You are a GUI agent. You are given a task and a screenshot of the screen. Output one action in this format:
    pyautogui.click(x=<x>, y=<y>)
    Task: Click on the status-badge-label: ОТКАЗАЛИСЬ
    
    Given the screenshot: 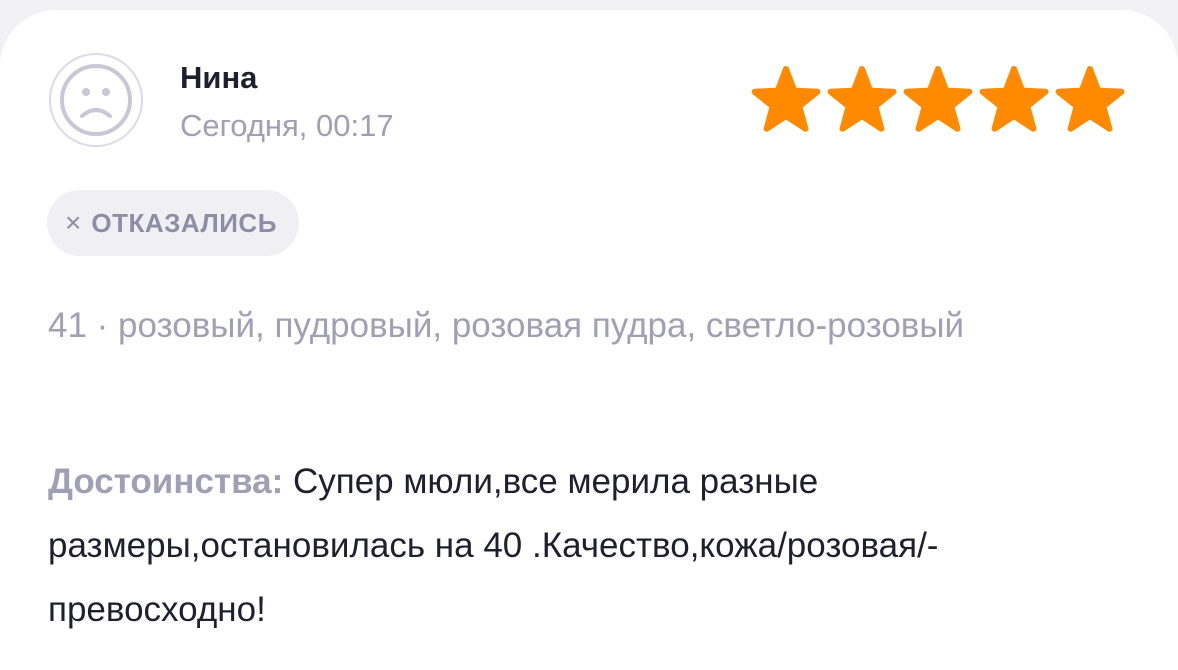 What is the action you would take?
    pyautogui.click(x=184, y=222)
    